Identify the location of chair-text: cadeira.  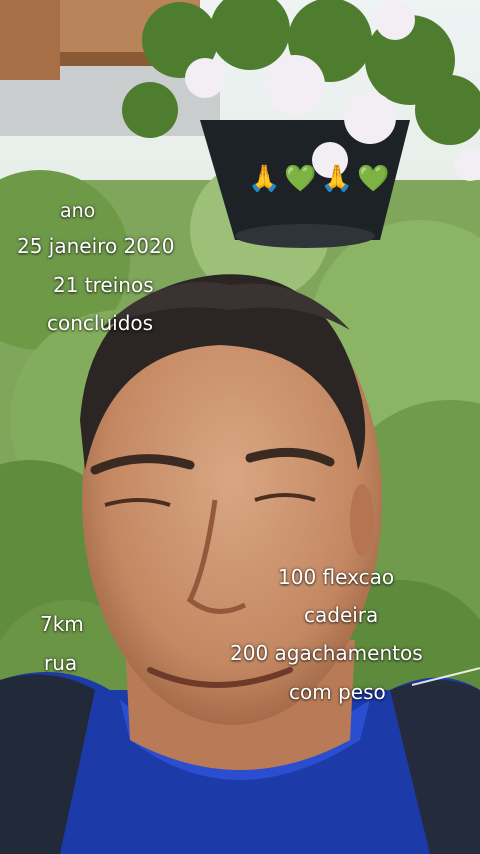
(341, 615).